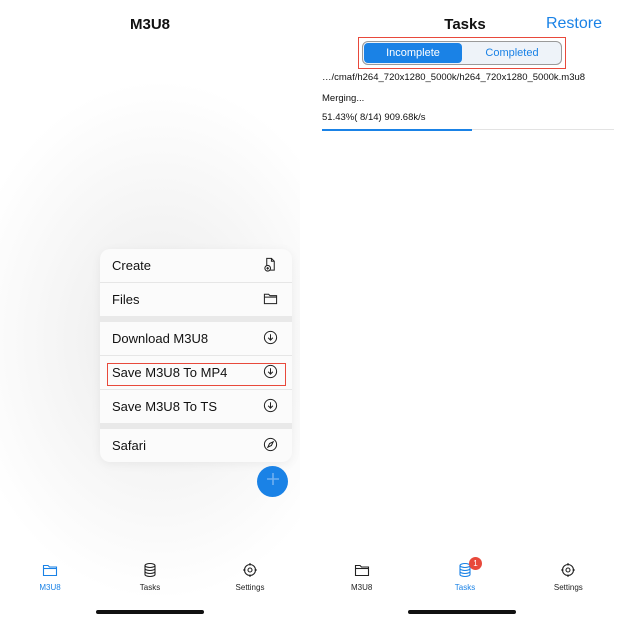 Image resolution: width=620 pixels, height=624 pixels. I want to click on save-mp4-highlight-box, so click(196, 374).